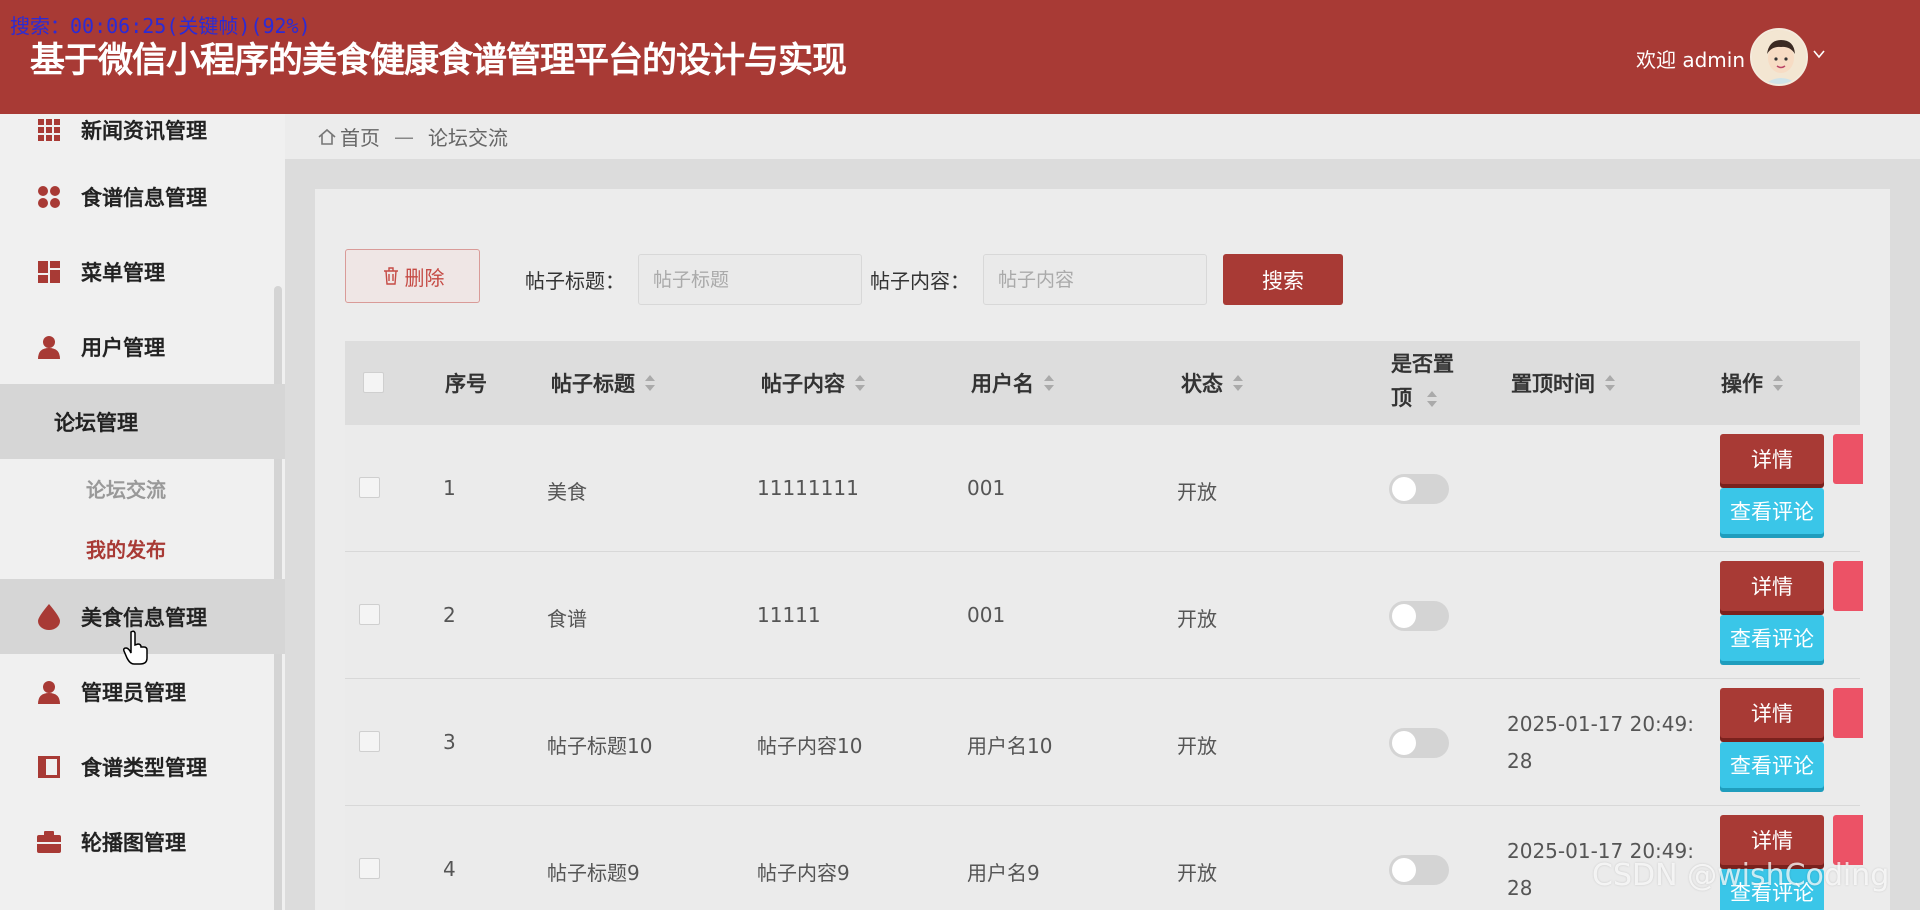 The height and width of the screenshot is (910, 1920). I want to click on sidebar-item-label: 论坛管理, so click(96, 422).